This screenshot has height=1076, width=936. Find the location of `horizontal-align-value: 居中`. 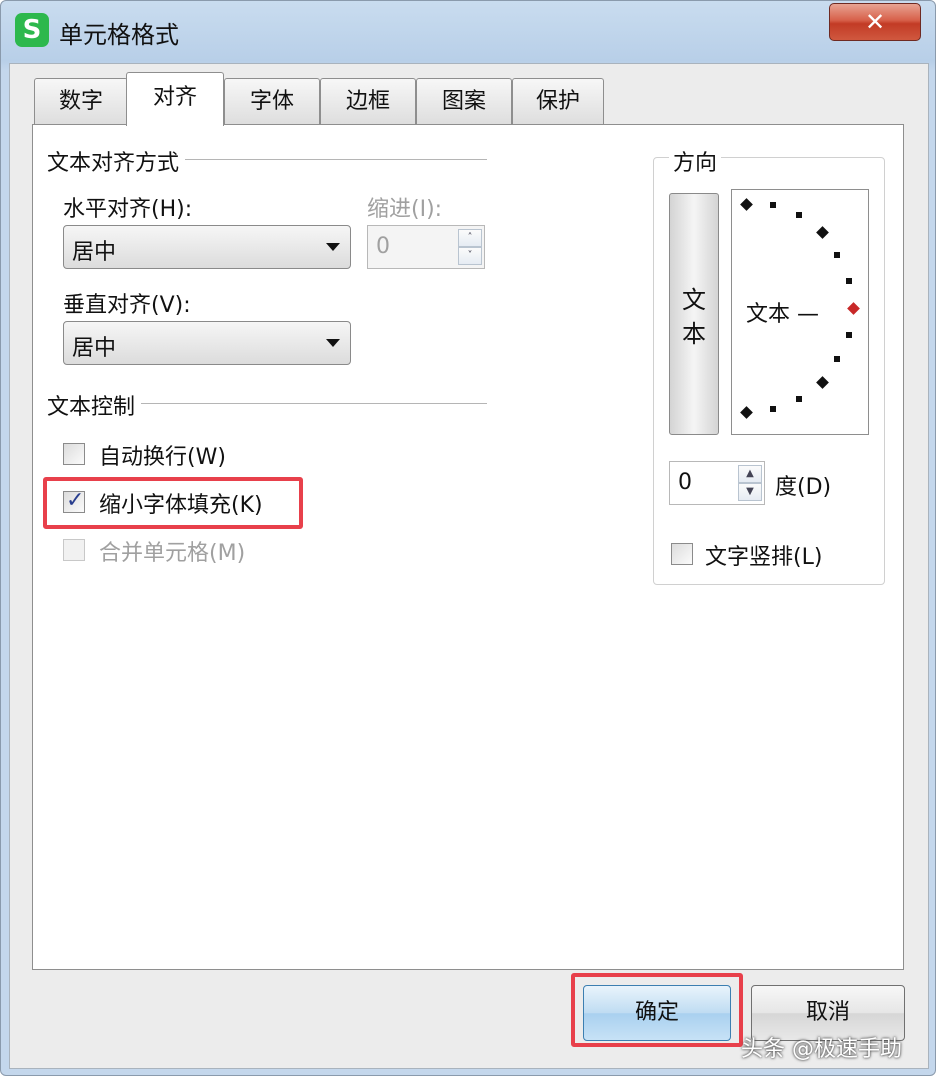

horizontal-align-value: 居中 is located at coordinates (94, 252).